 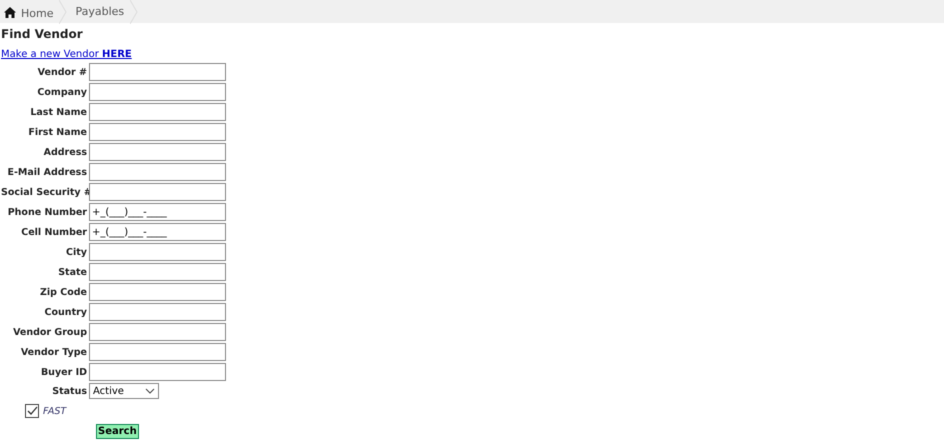 I want to click on status-dropdown: Active, so click(x=124, y=391).